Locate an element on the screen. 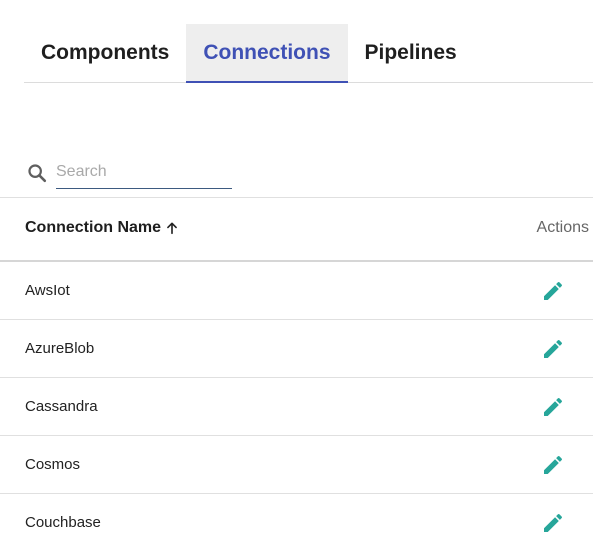 This screenshot has height=552, width=593. table-row: Cosmos is located at coordinates (296, 465).